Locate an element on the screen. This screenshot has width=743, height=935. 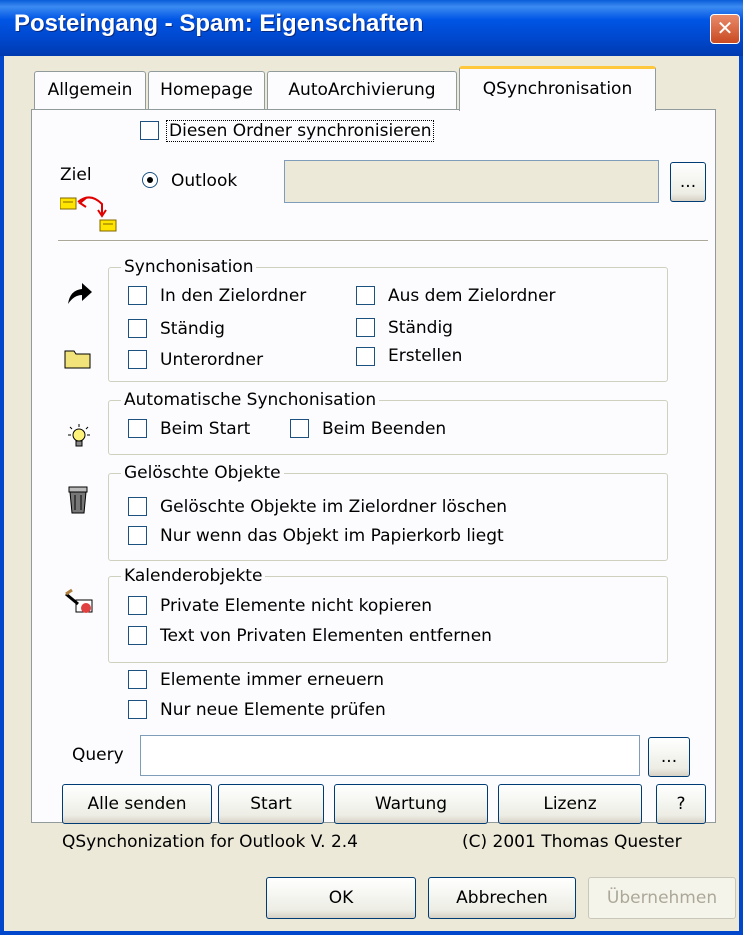
always-to-target-label: Ständig is located at coordinates (192, 329).